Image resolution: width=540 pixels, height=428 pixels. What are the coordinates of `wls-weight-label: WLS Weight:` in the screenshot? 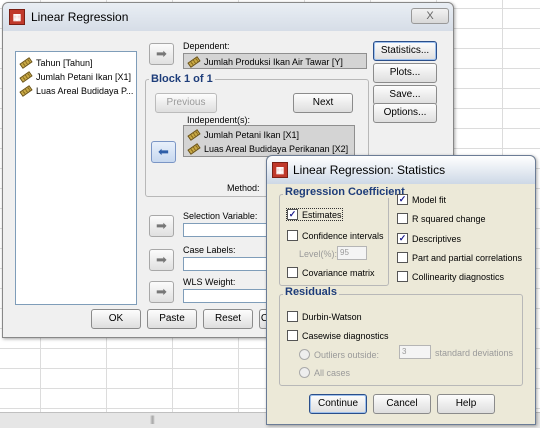 It's located at (209, 282).